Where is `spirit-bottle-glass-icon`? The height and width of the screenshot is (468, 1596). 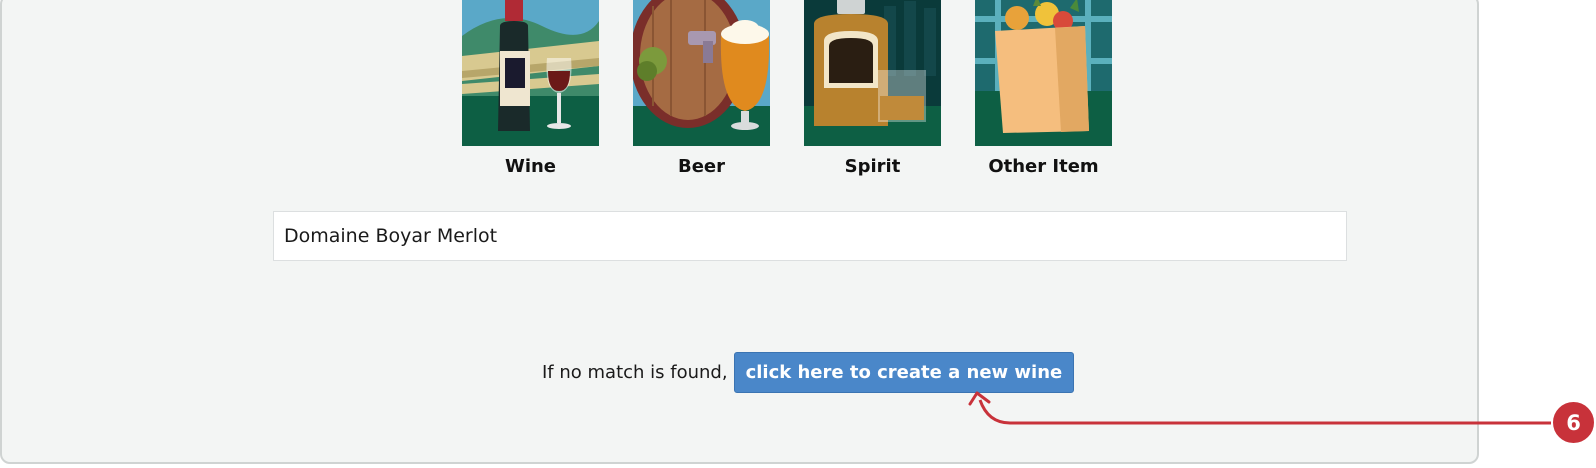 spirit-bottle-glass-icon is located at coordinates (872, 73).